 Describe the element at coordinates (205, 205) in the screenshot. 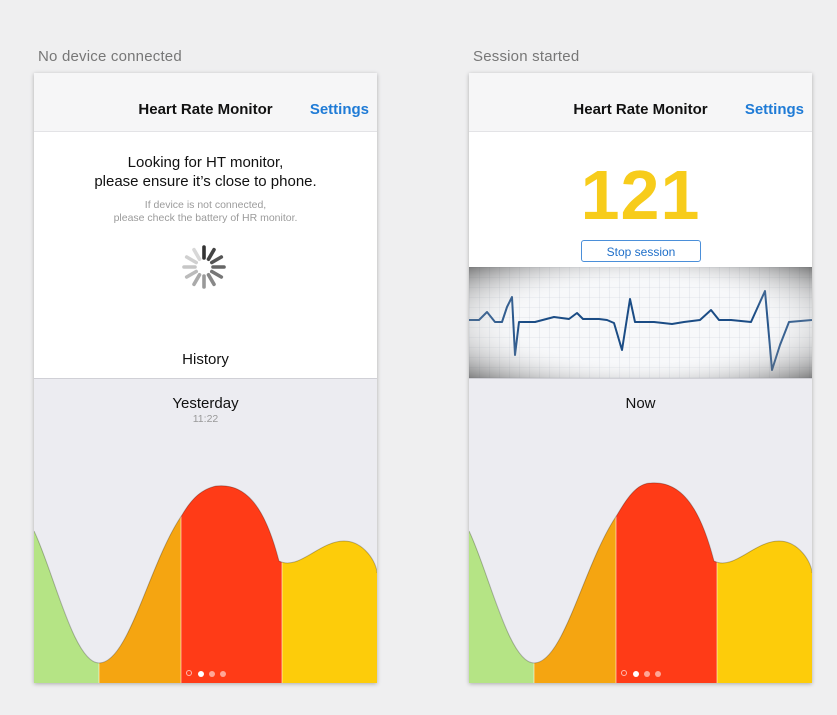

I see `battery-hint-line1: If device is not connected,` at that location.